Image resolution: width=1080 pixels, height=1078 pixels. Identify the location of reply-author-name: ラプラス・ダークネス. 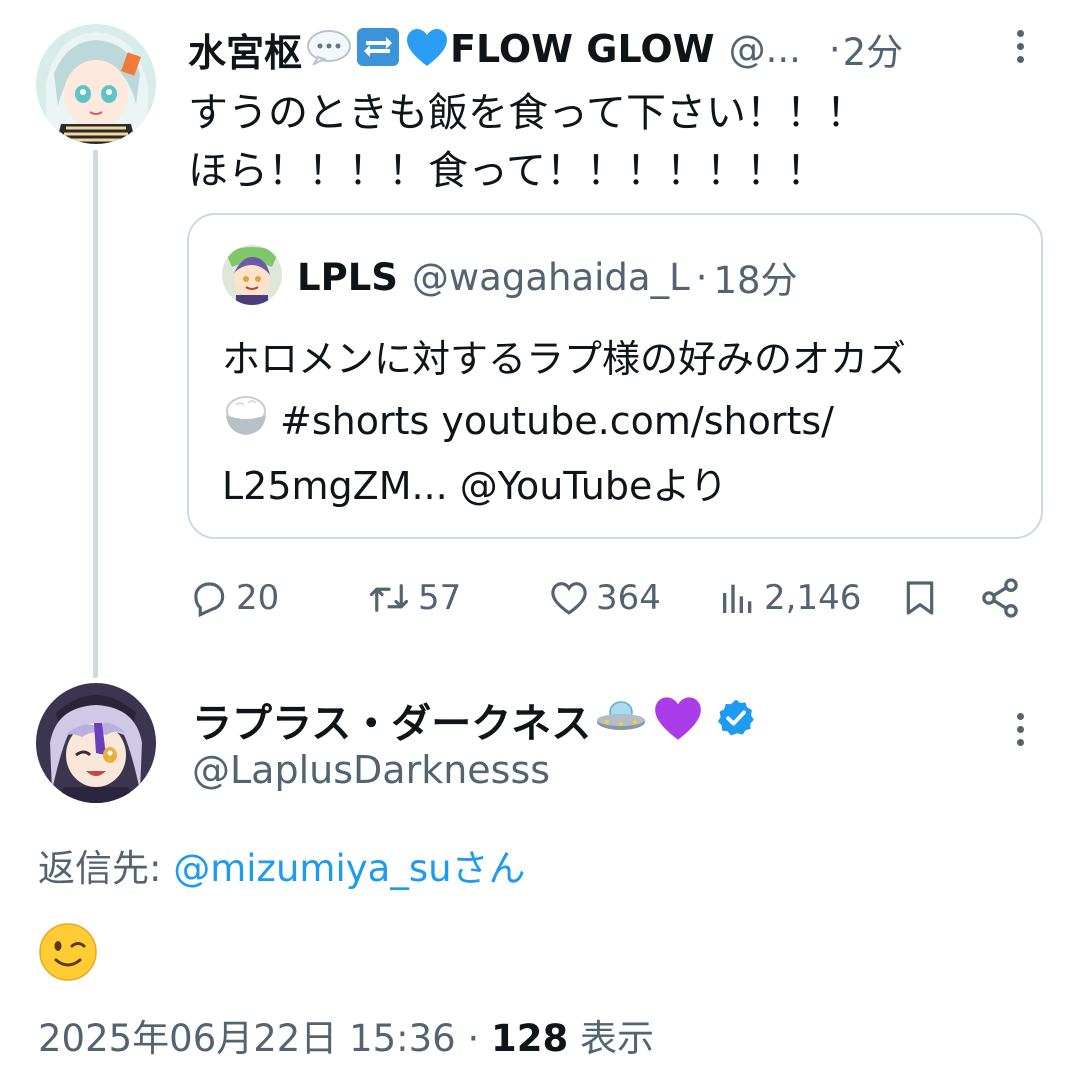
(391, 720).